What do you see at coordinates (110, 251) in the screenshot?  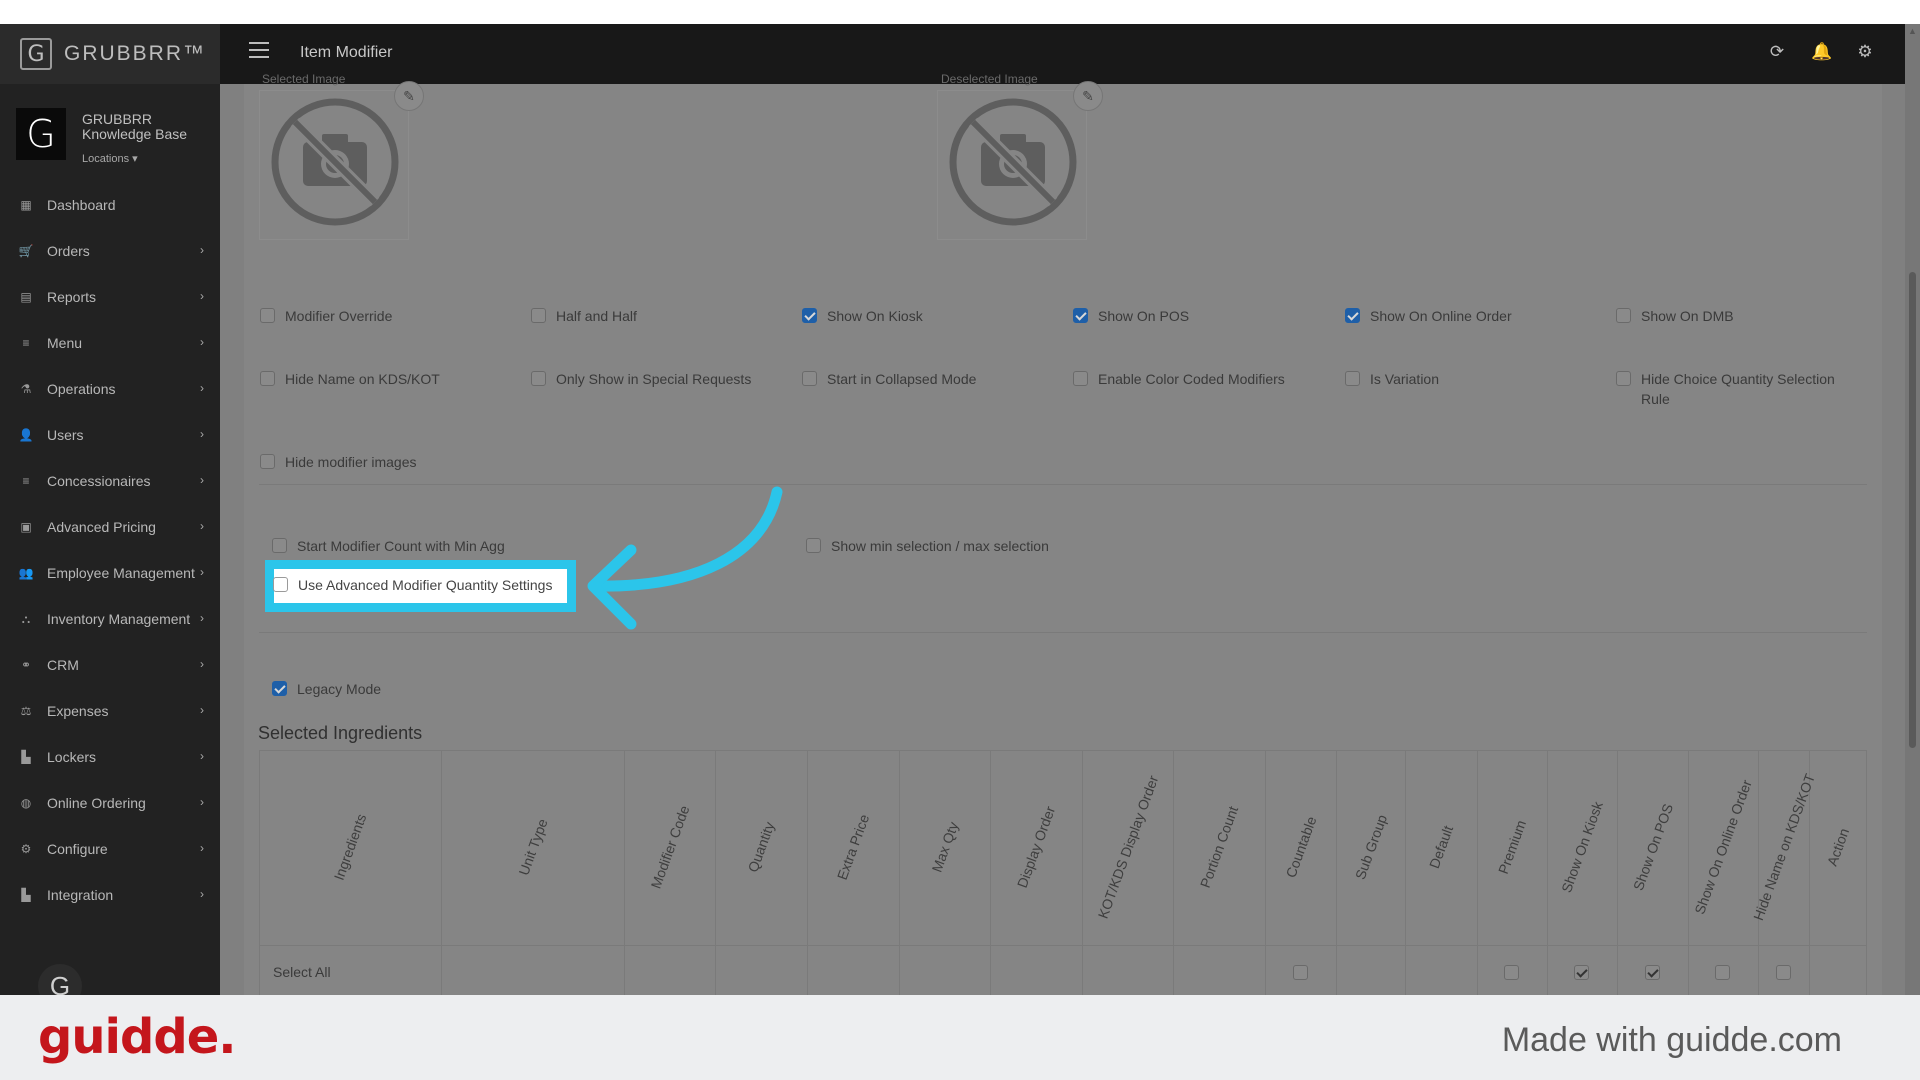 I see `sidebar-item-orders: 🛒 Orders ›` at bounding box center [110, 251].